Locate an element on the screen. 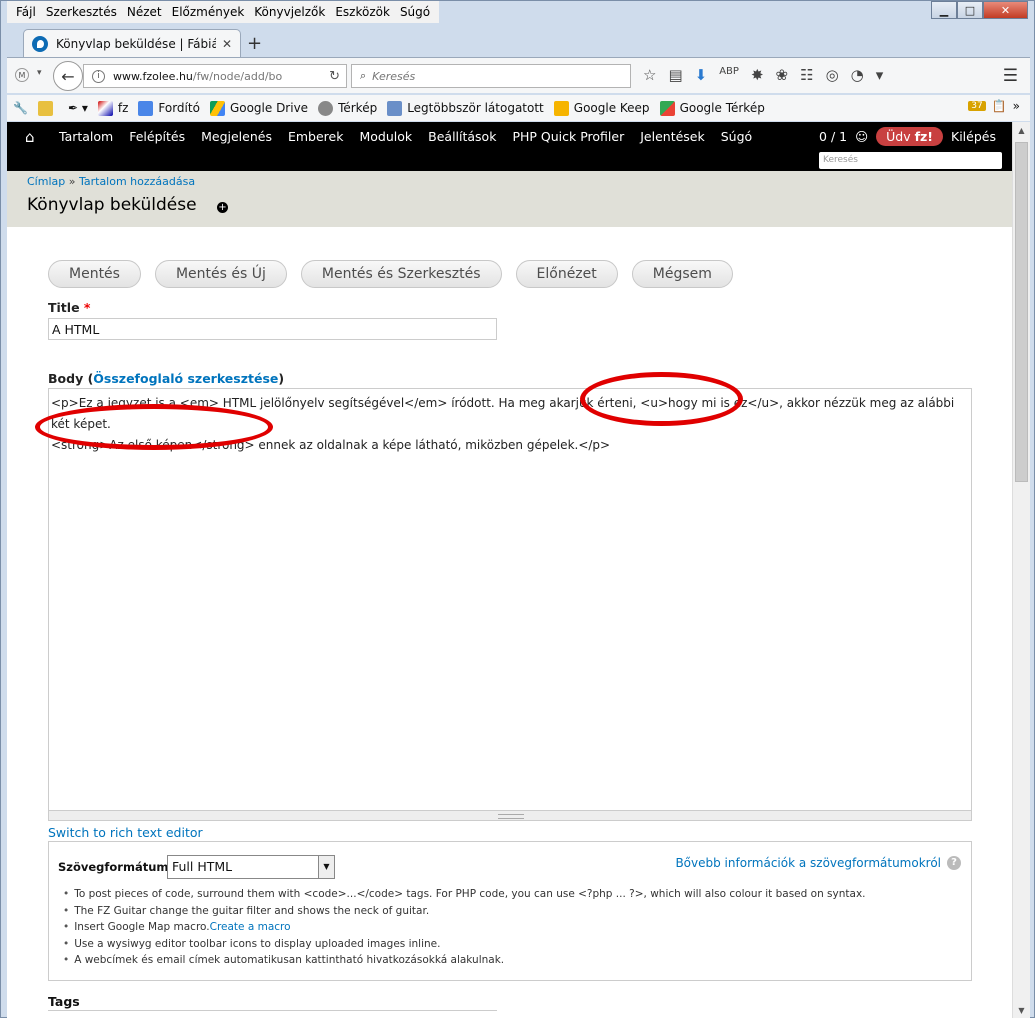 The height and width of the screenshot is (1018, 1035). greeting-badge: Üdv fz! is located at coordinates (910, 136).